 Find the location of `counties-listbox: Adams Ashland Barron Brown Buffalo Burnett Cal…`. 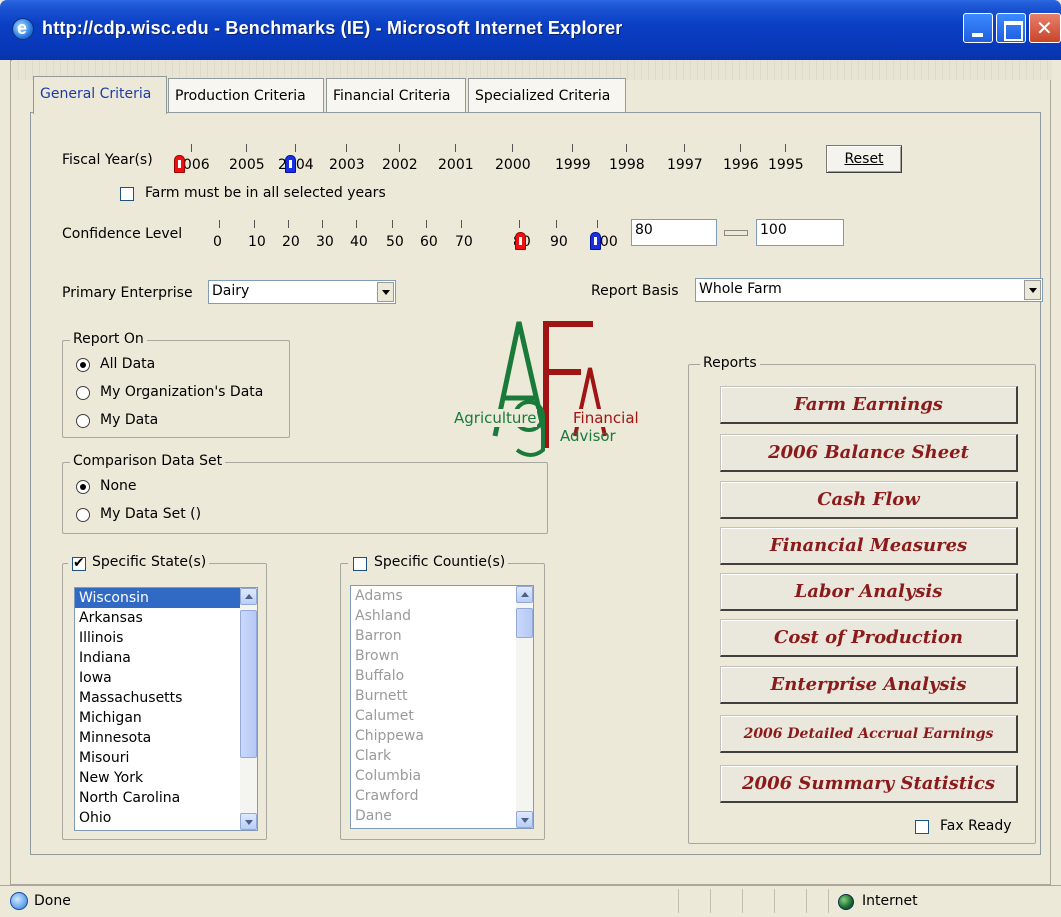

counties-listbox: Adams Ashland Barron Brown Buffalo Burnett Cal… is located at coordinates (442, 707).